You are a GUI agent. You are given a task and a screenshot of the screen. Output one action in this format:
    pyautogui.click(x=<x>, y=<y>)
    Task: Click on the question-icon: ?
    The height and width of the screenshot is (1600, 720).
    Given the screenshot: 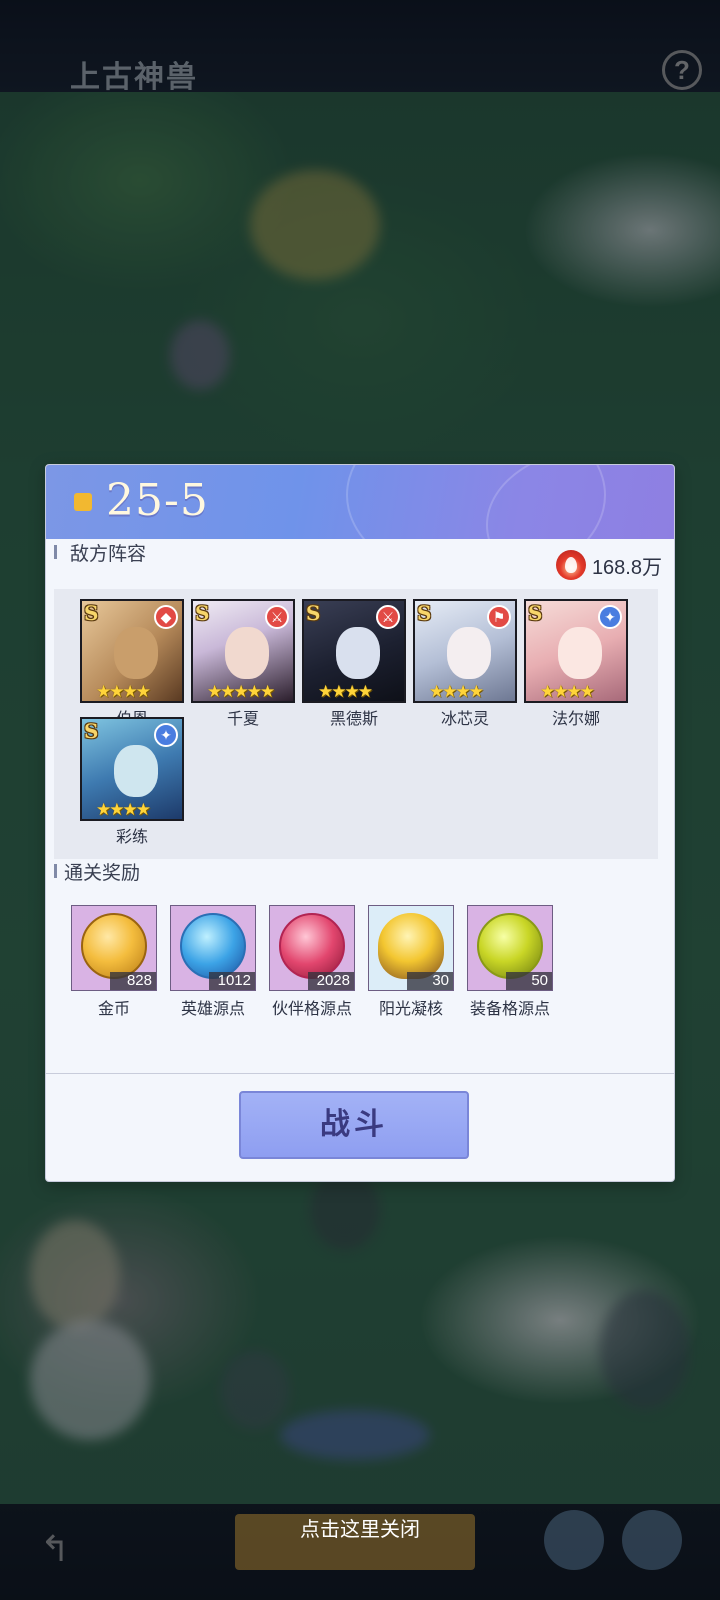 What is the action you would take?
    pyautogui.click(x=682, y=70)
    